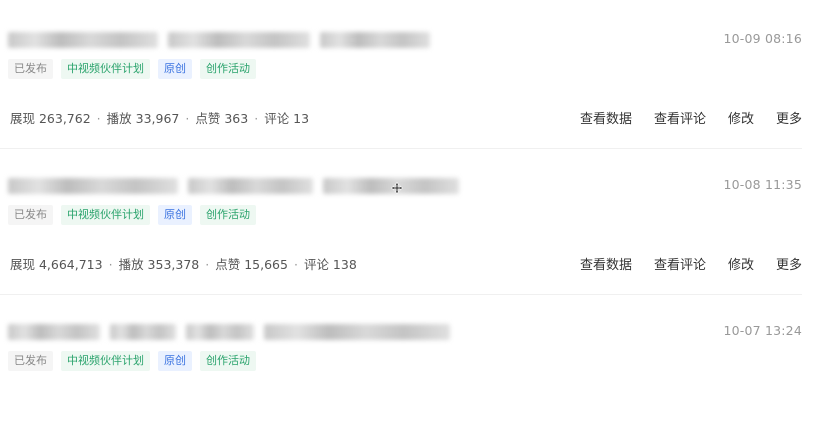  I want to click on publish-time: 10-07 13:24, so click(762, 330).